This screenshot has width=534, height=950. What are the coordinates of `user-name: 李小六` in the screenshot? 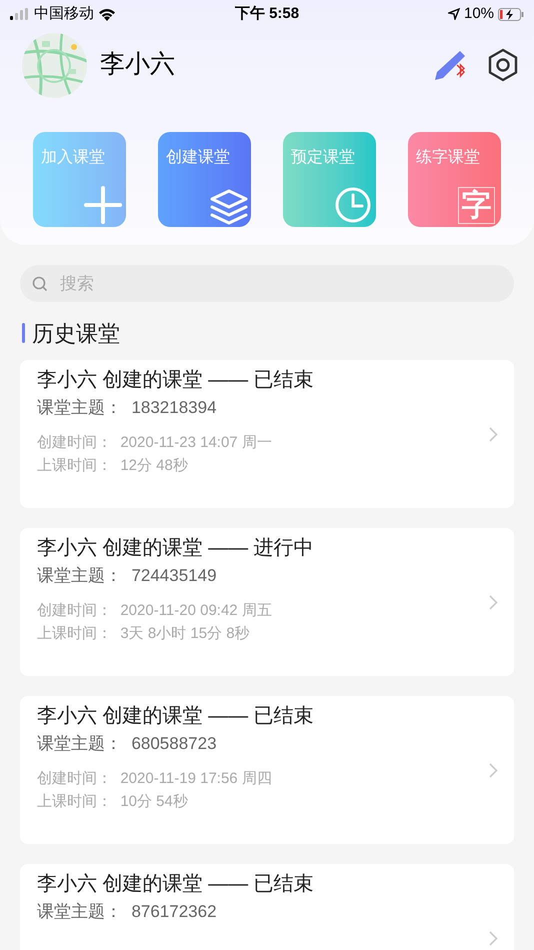 It's located at (138, 64).